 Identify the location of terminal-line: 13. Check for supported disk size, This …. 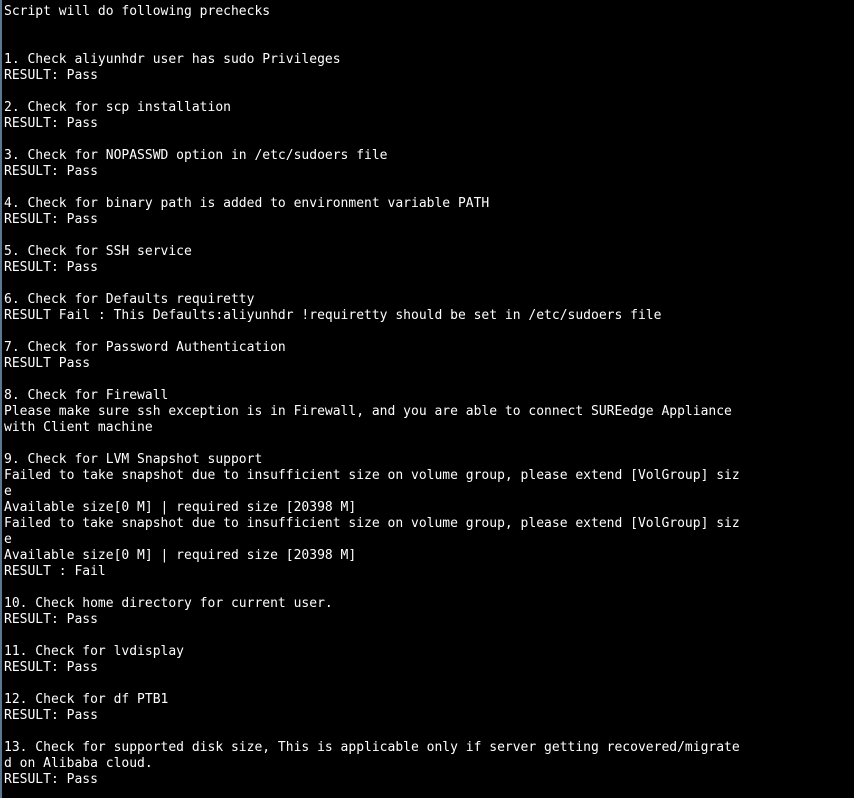
(372, 747).